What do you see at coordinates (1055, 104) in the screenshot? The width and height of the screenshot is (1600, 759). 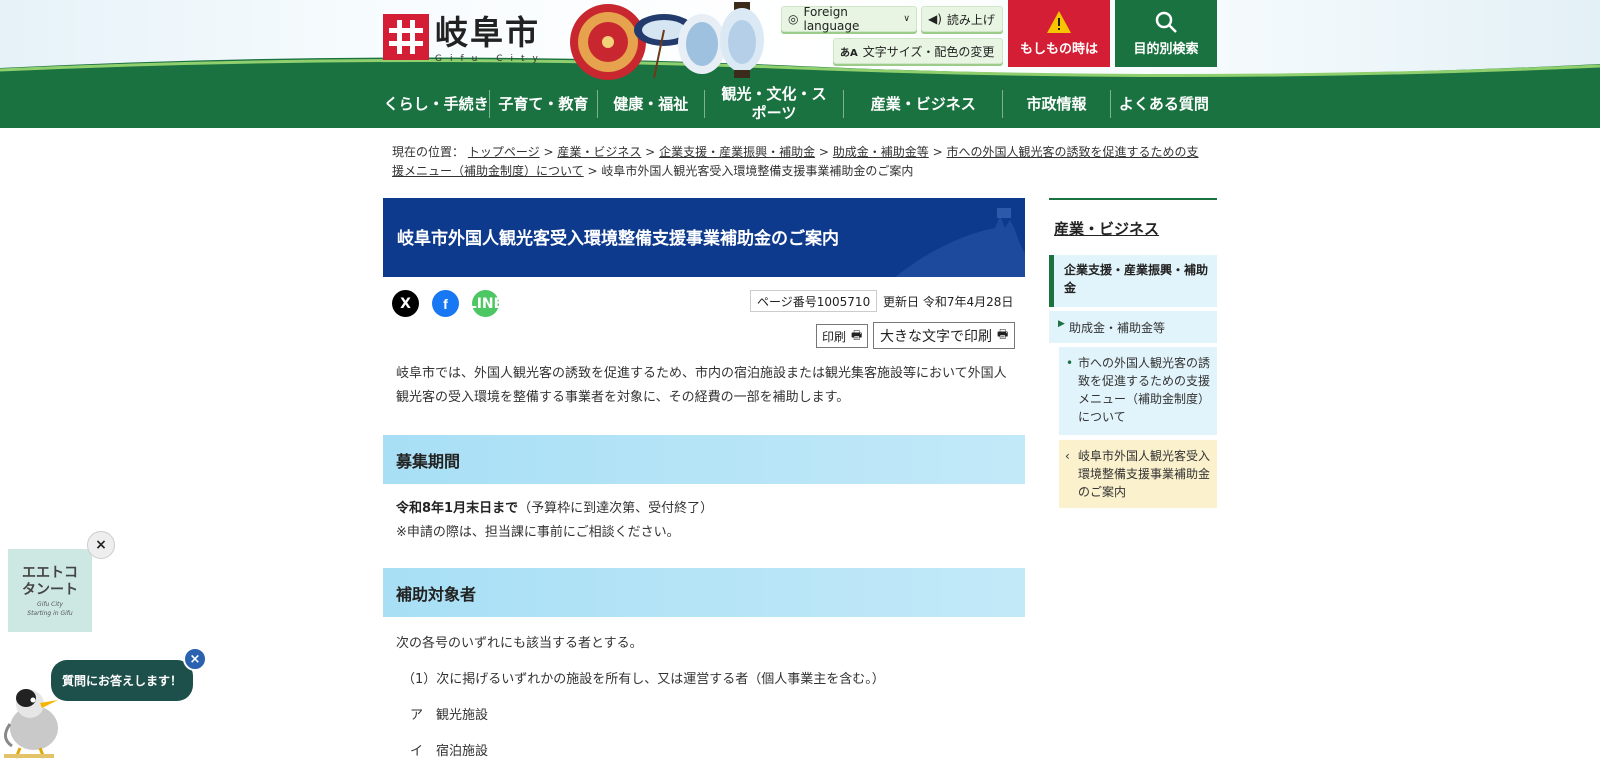 I see `nav-item-city-info: 市政情報` at bounding box center [1055, 104].